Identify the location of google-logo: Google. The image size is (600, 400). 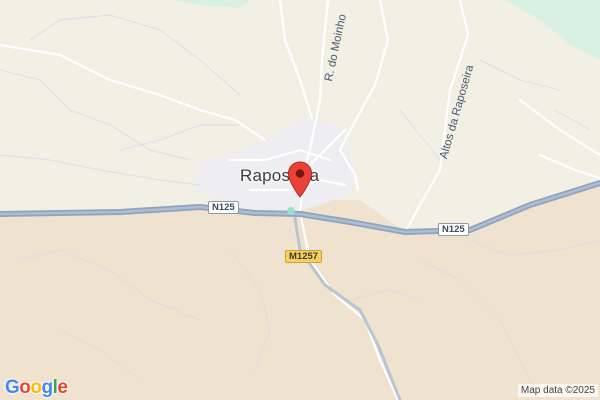
(36, 388).